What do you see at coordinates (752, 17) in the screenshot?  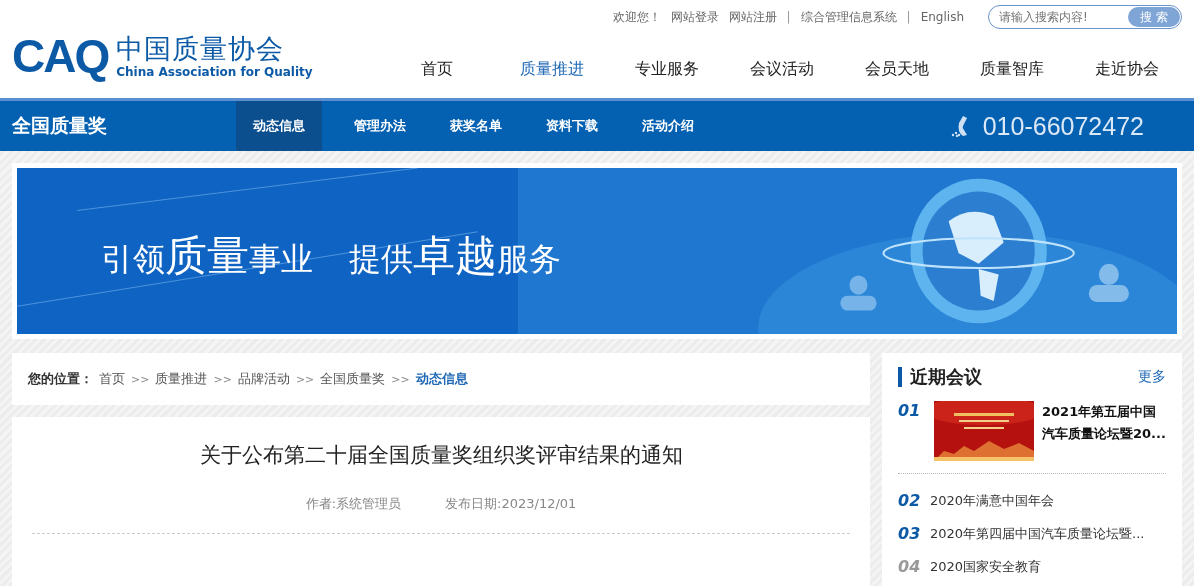 I see `top-link: 网站注册` at bounding box center [752, 17].